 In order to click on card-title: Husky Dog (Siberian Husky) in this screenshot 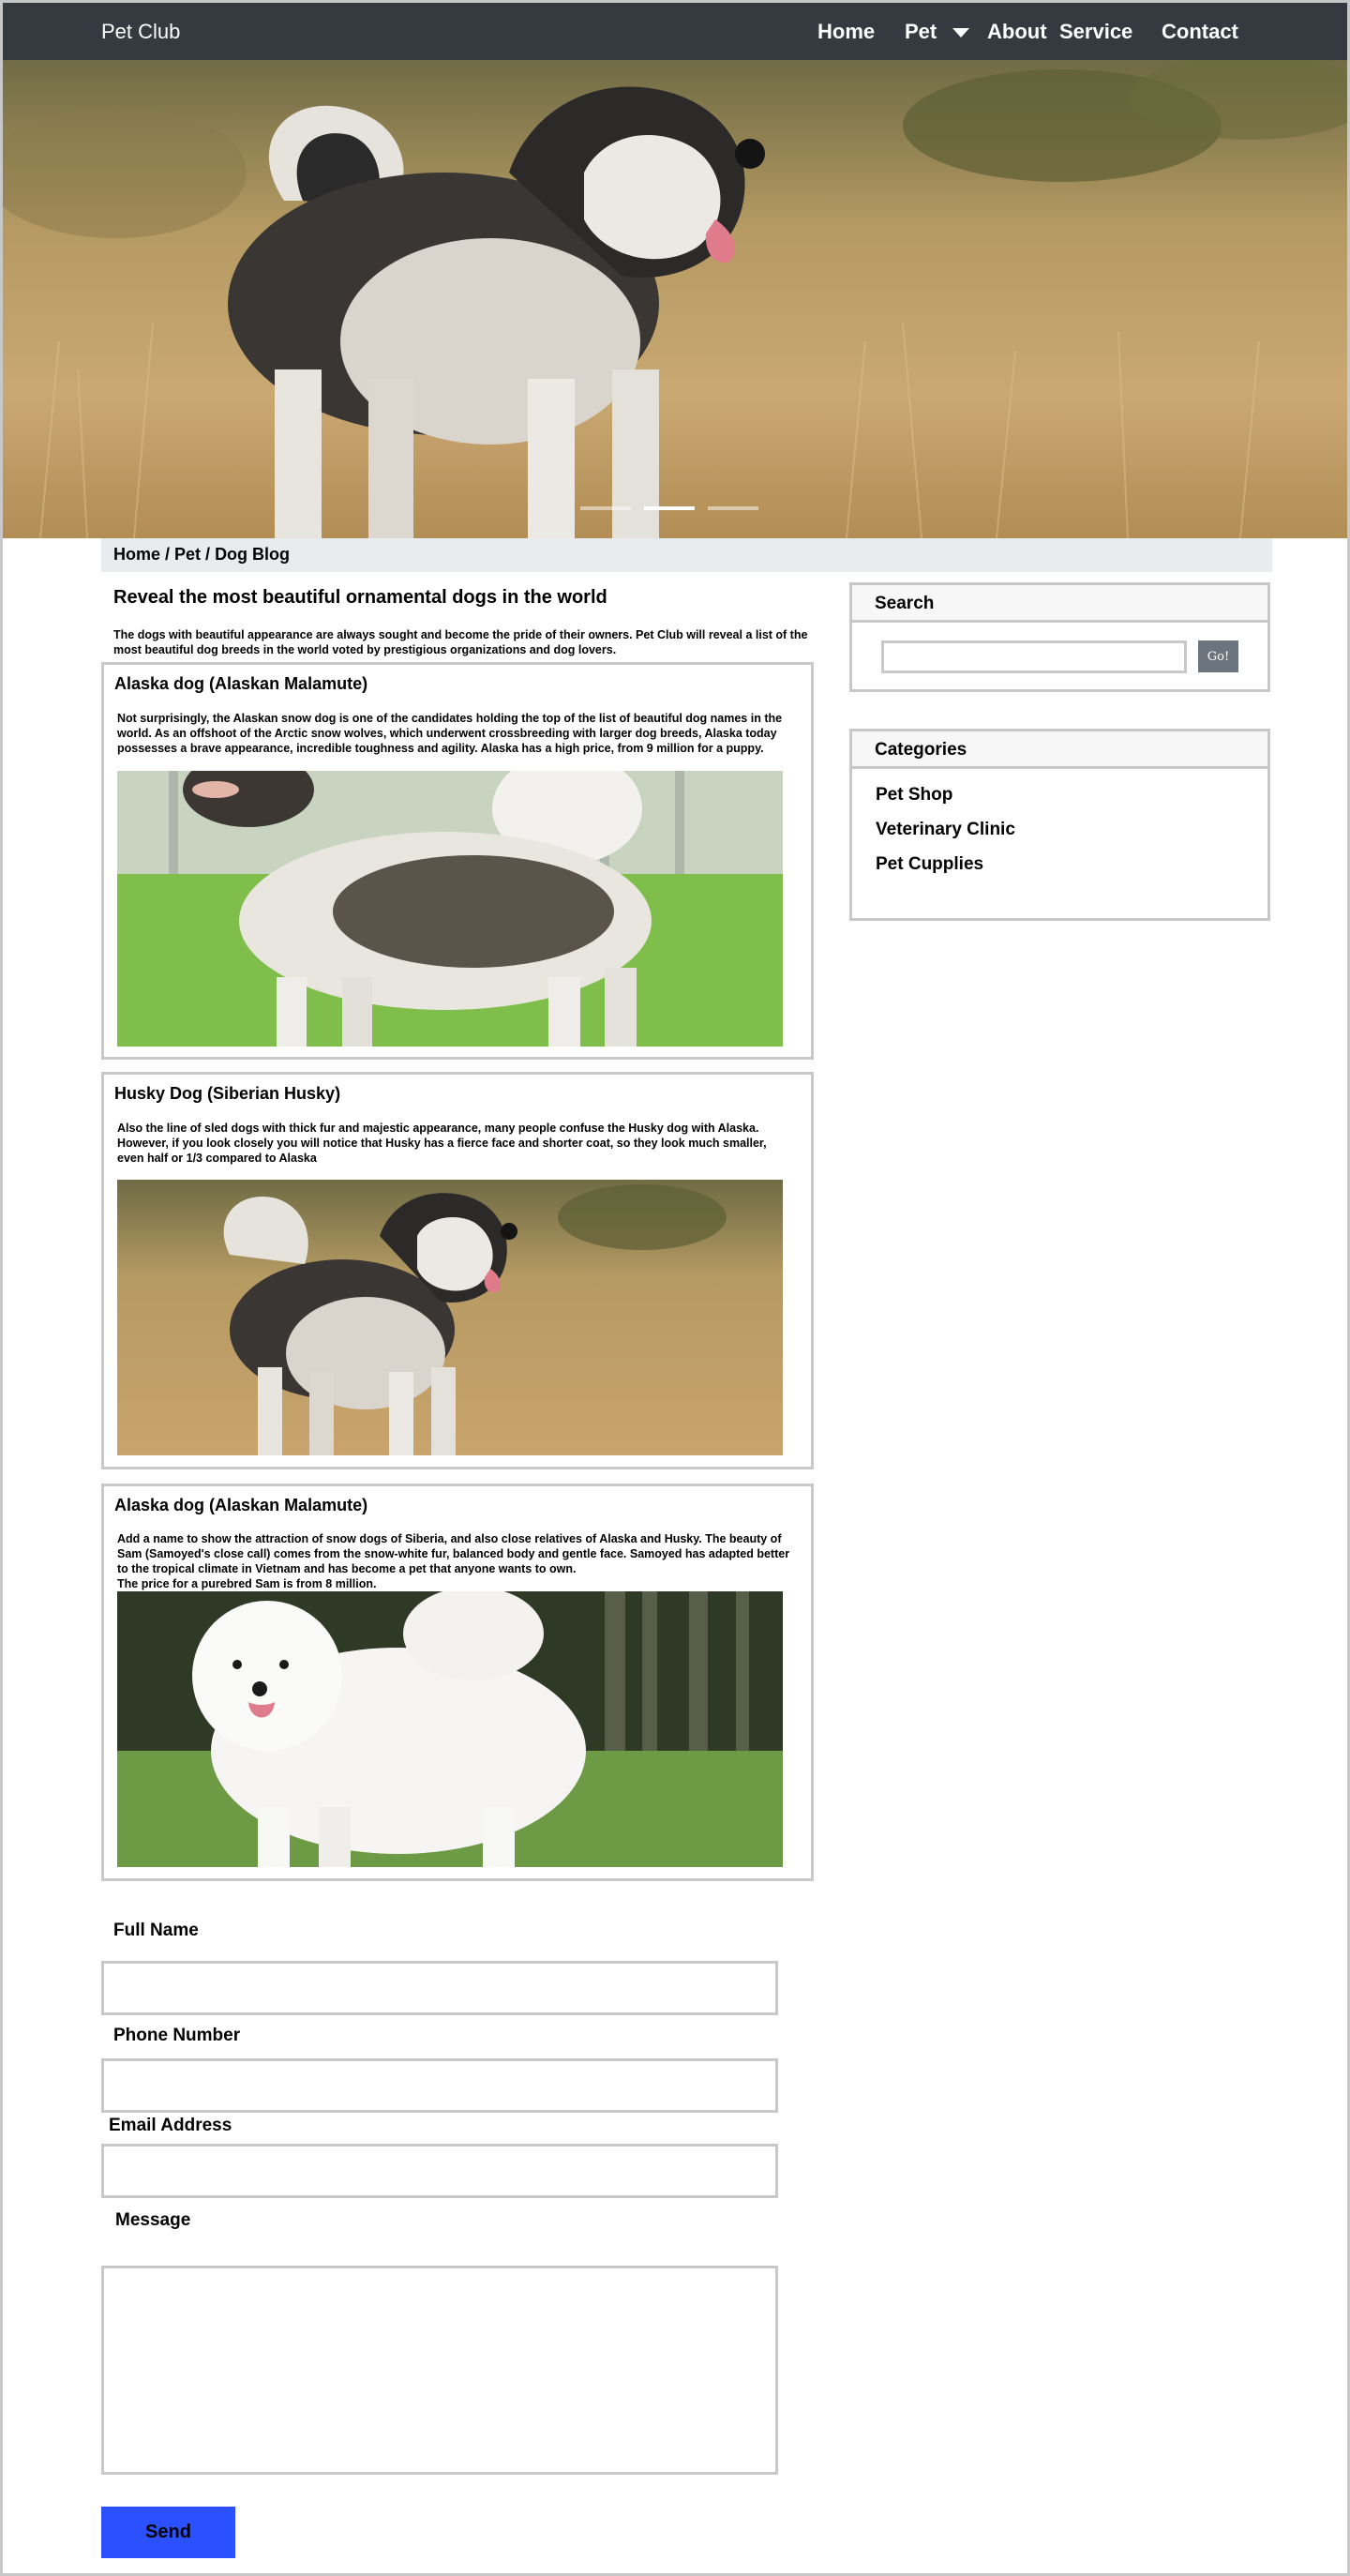, I will do `click(227, 1093)`.